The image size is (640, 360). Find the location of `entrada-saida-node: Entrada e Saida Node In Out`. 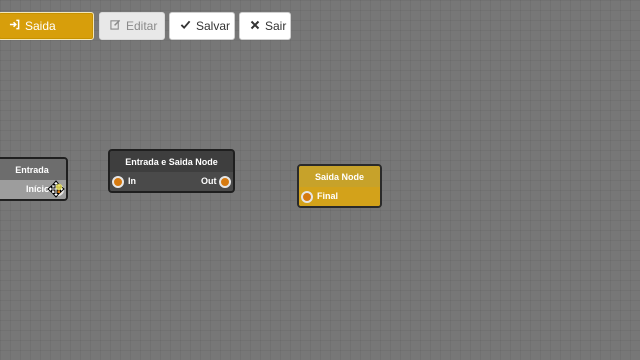

entrada-saida-node: Entrada e Saida Node In Out is located at coordinates (171, 171).